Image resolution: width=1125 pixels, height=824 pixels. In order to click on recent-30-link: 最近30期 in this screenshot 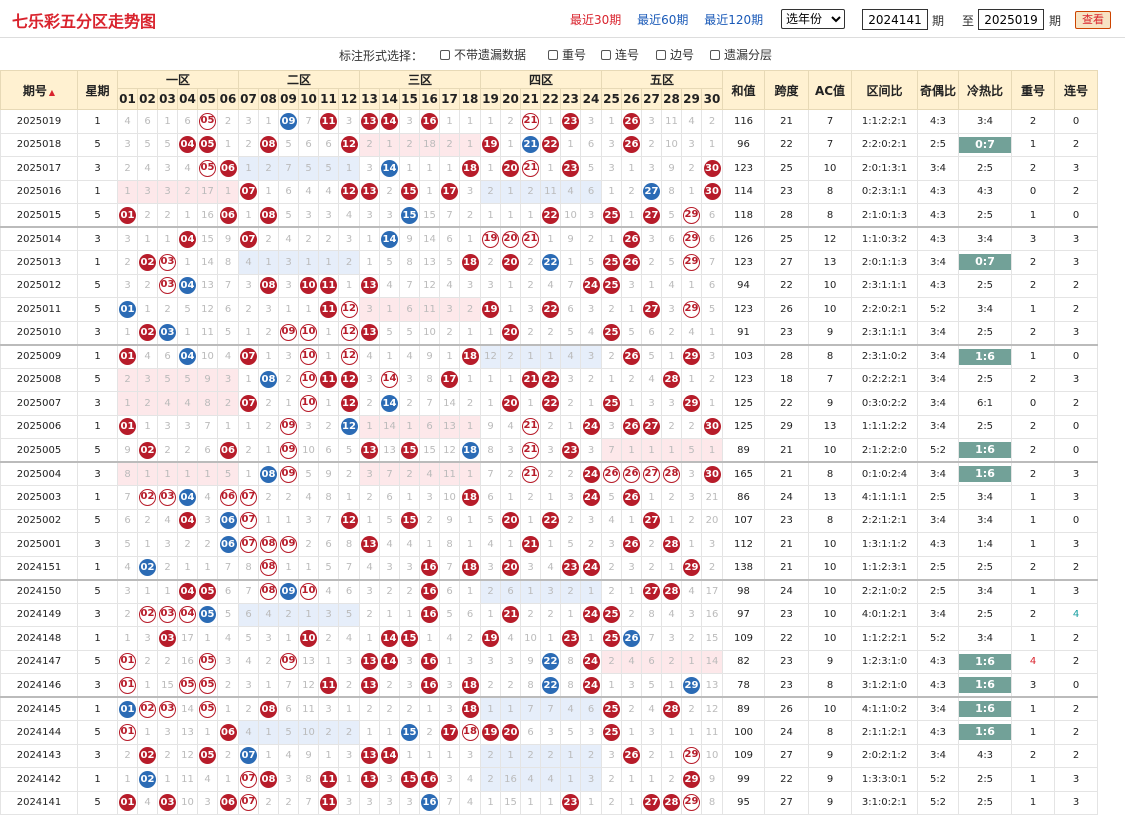, I will do `click(595, 20)`.